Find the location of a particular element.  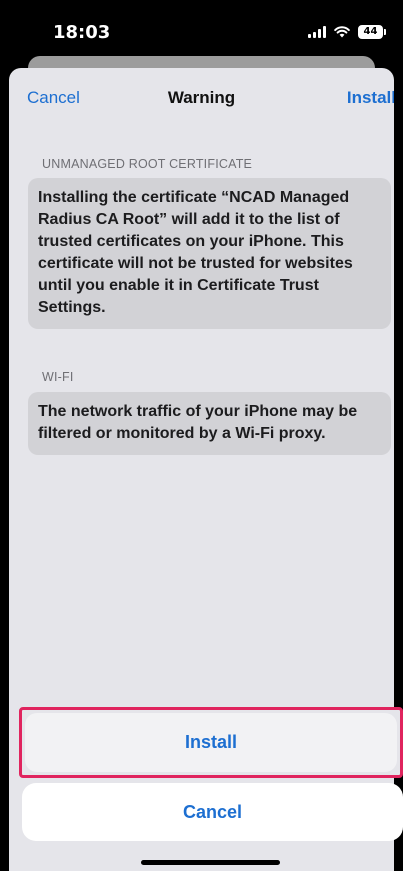

battery-icon: 44 is located at coordinates (372, 32).